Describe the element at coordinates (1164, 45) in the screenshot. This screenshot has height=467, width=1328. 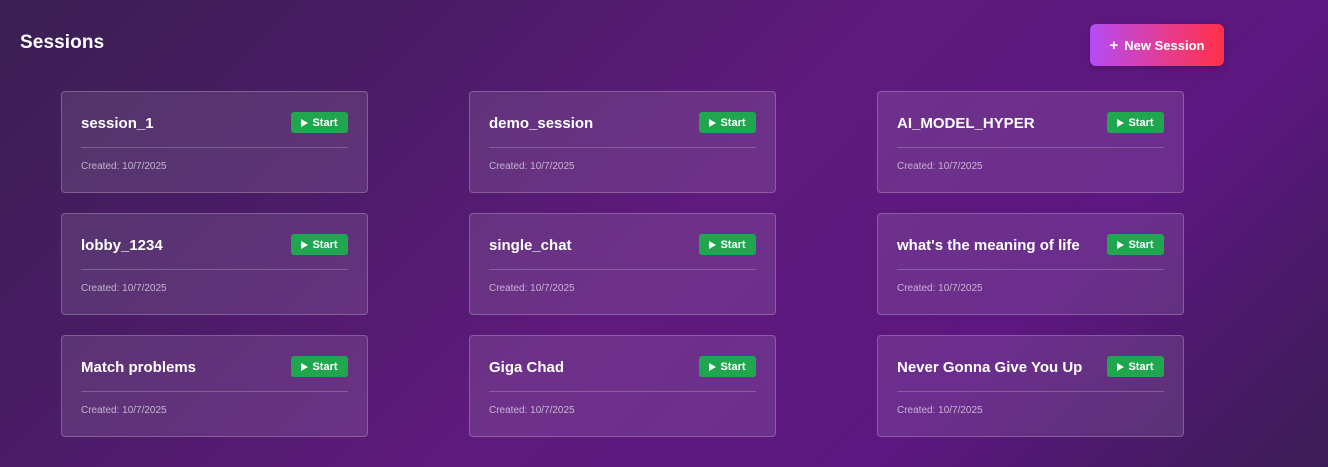
I see `new-session-label: New Session` at that location.